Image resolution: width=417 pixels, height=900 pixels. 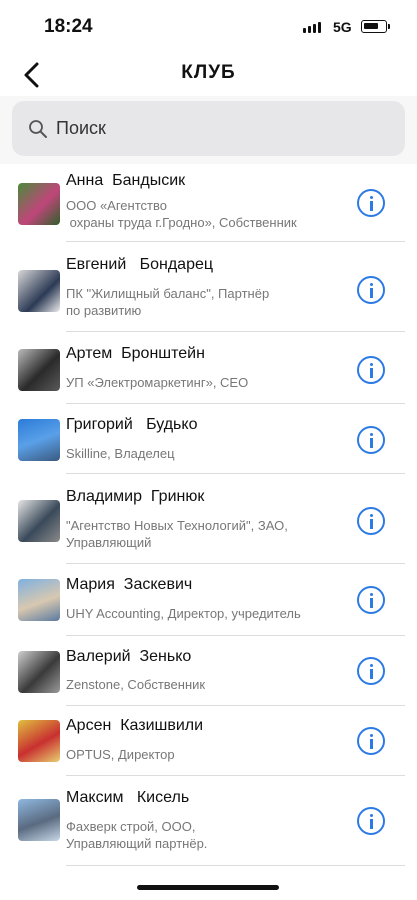 What do you see at coordinates (208, 741) in the screenshot?
I see `list-item: Арсен Казишвили OPTUS, Директор` at bounding box center [208, 741].